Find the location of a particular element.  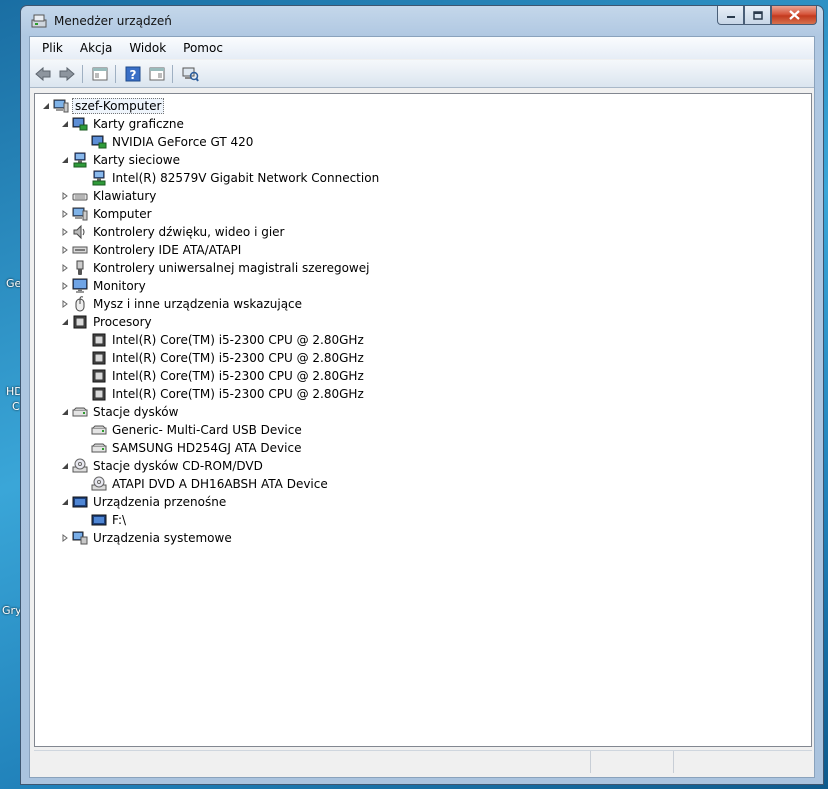

maximize-button is located at coordinates (757, 15).